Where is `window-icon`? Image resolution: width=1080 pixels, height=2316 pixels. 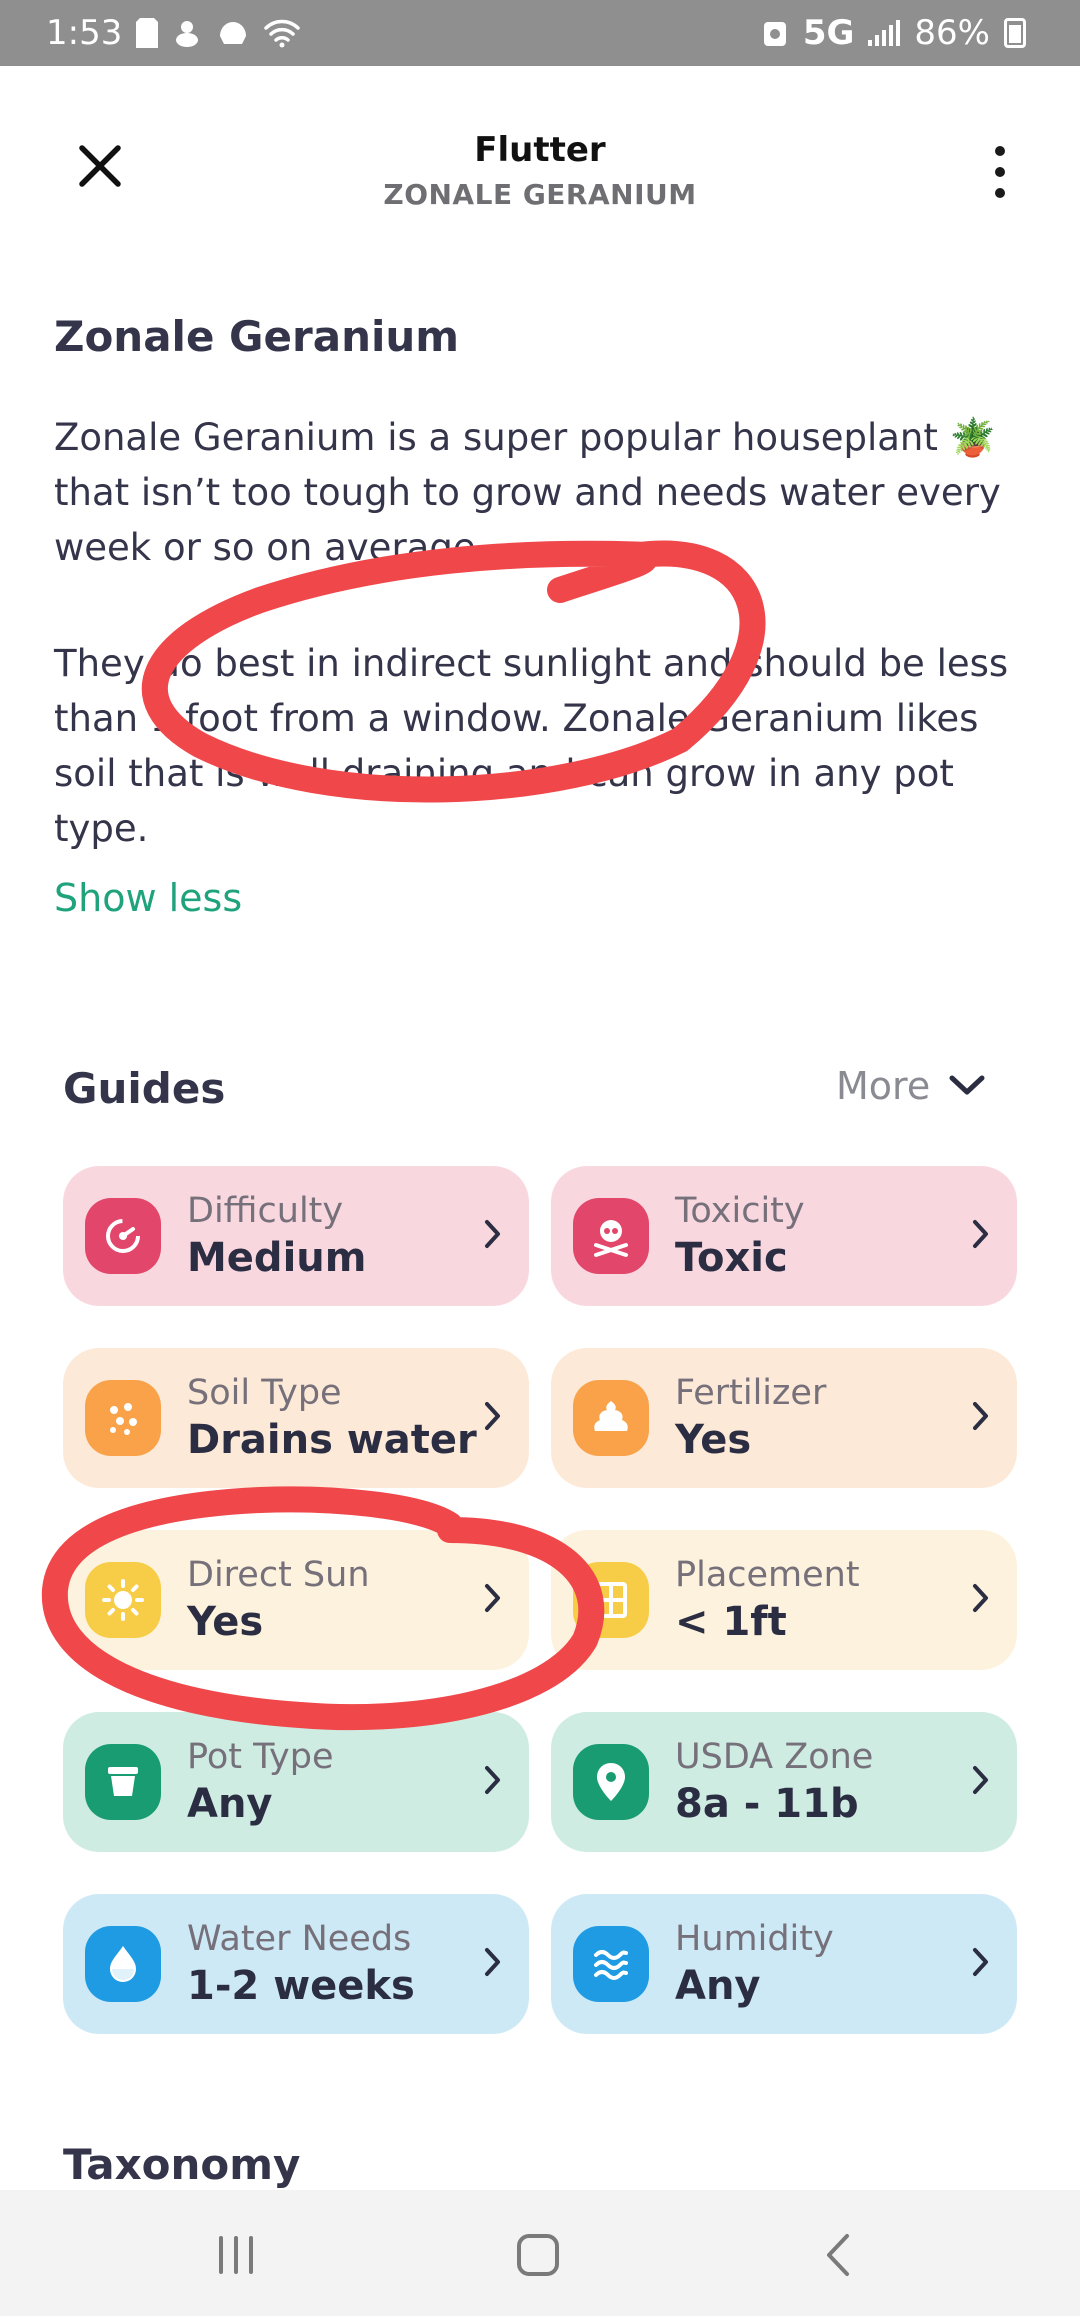 window-icon is located at coordinates (611, 1600).